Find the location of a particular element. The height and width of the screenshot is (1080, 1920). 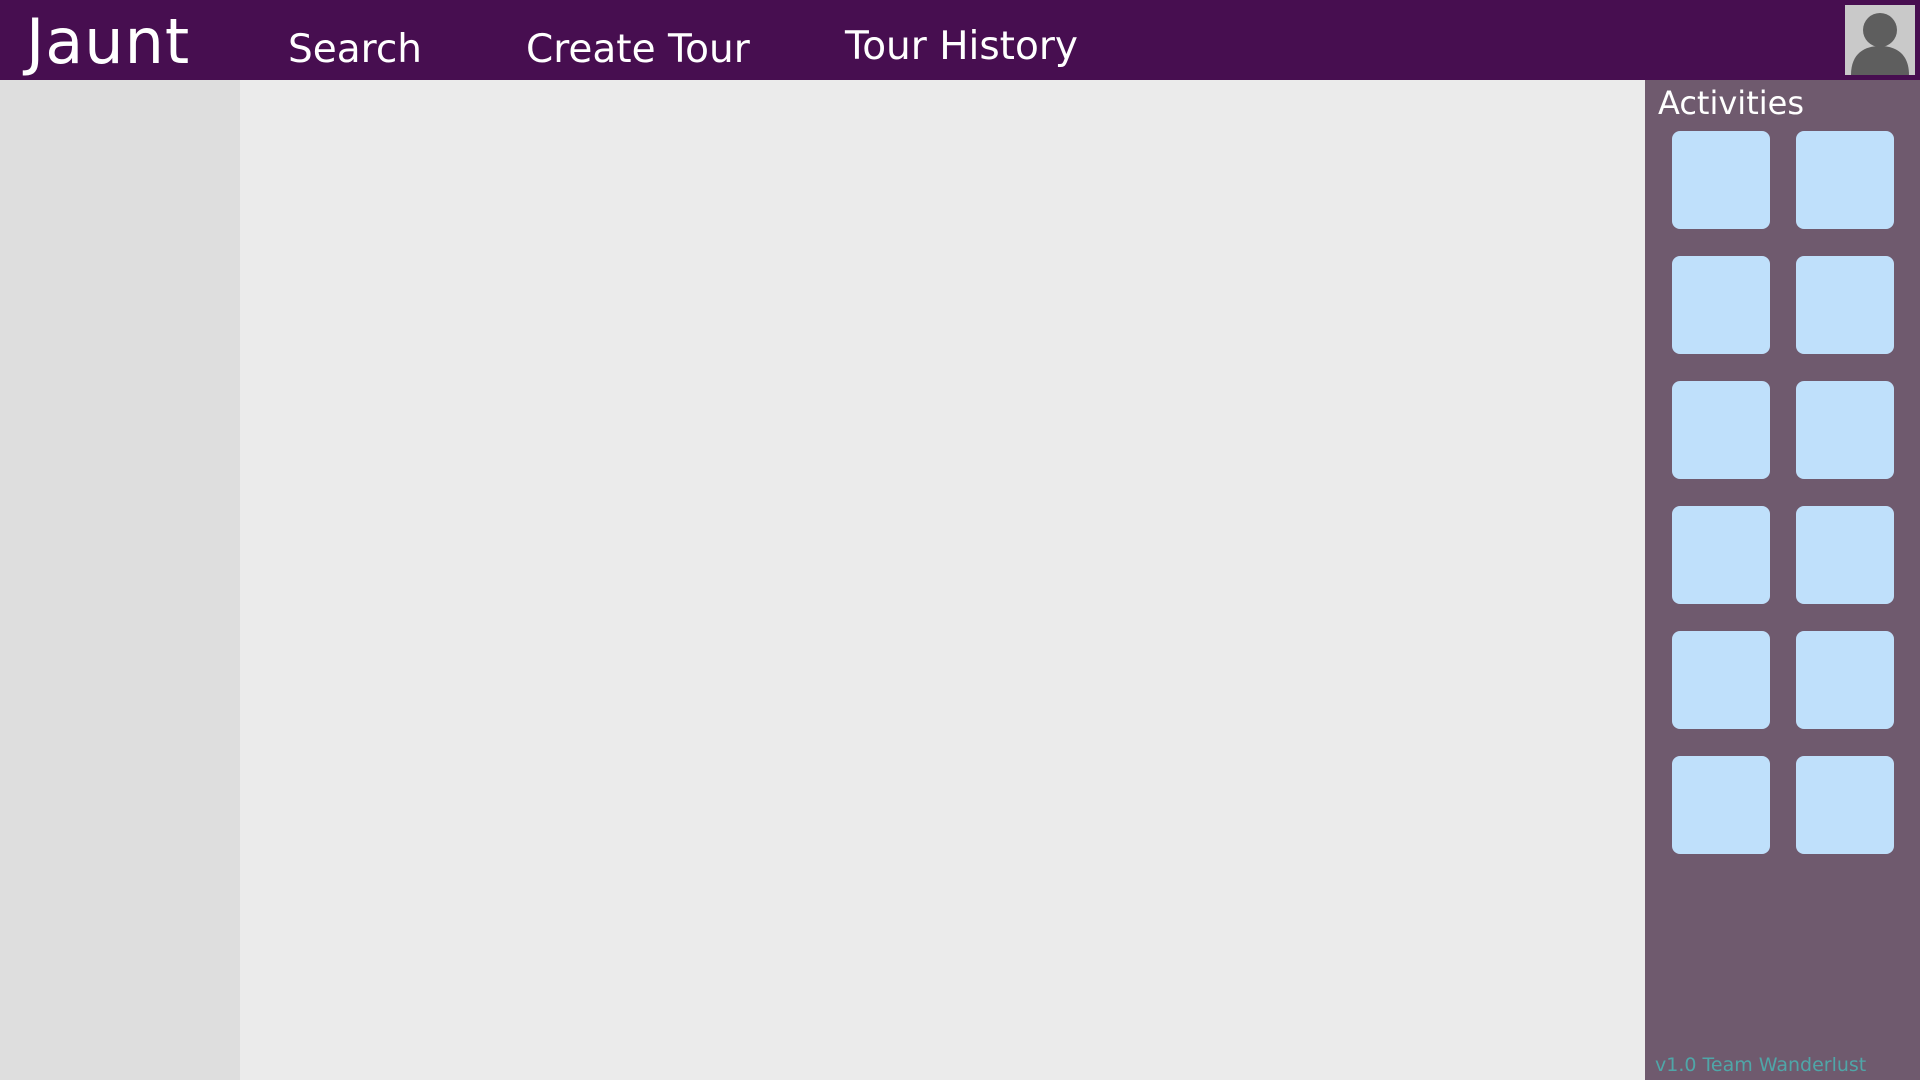

nav-search-link: Search is located at coordinates (355, 50).